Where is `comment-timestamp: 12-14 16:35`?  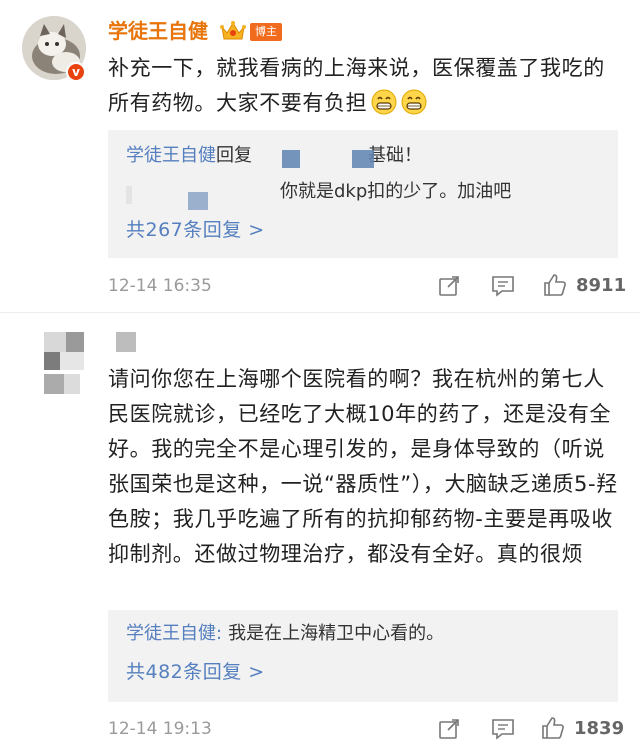
comment-timestamp: 12-14 16:35 is located at coordinates (160, 286).